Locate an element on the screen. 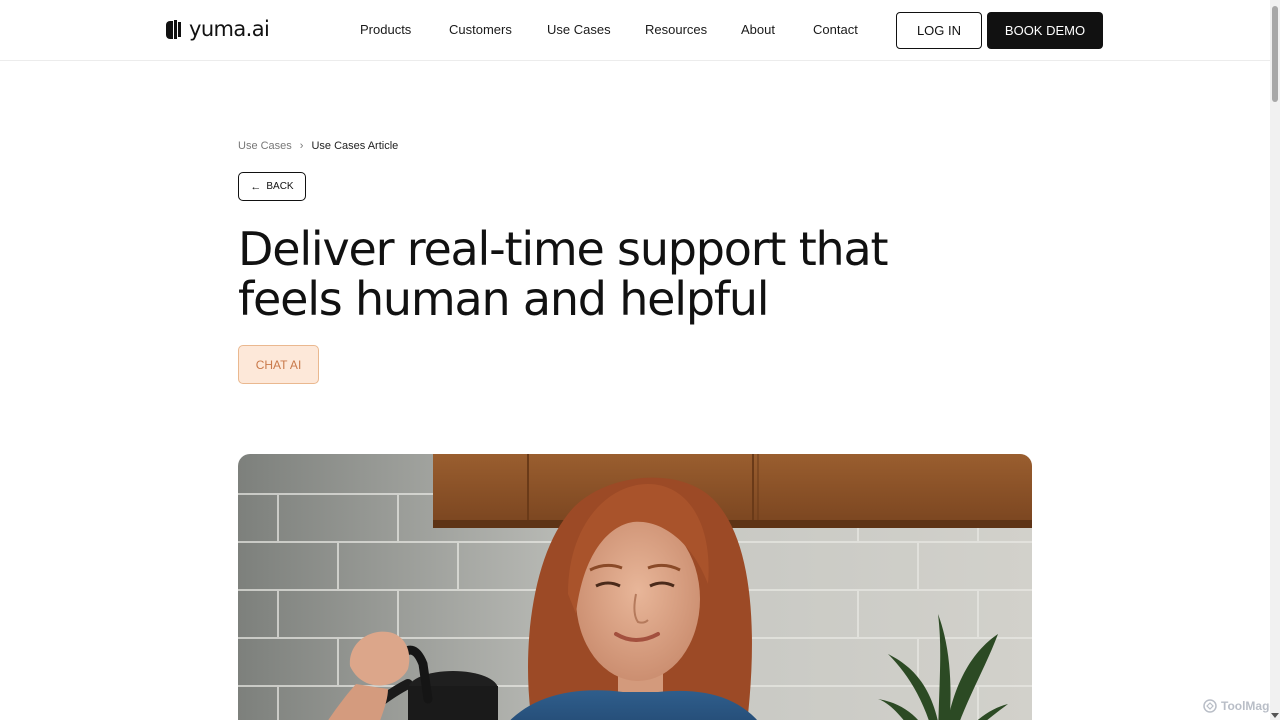 This screenshot has height=720, width=1280. breadcrumb: Use Cases › Use Cases Article is located at coordinates (318, 146).